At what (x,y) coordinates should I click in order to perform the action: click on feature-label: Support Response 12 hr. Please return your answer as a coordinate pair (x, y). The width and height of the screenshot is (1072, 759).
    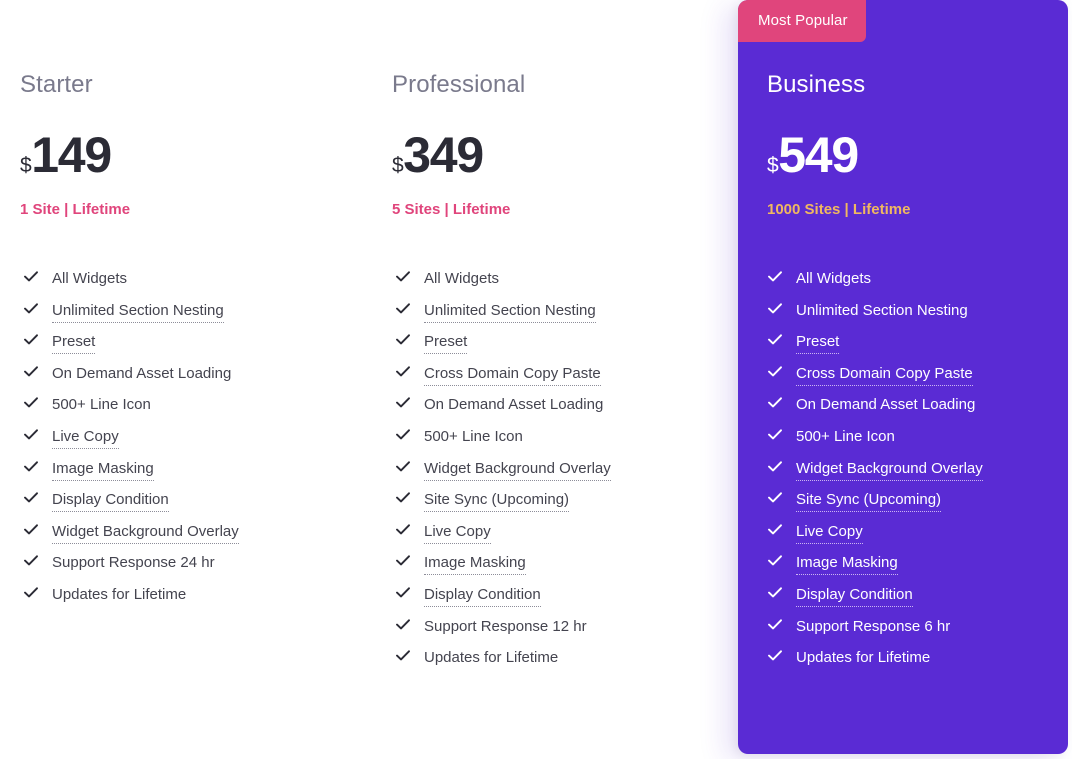
    Looking at the image, I should click on (505, 626).